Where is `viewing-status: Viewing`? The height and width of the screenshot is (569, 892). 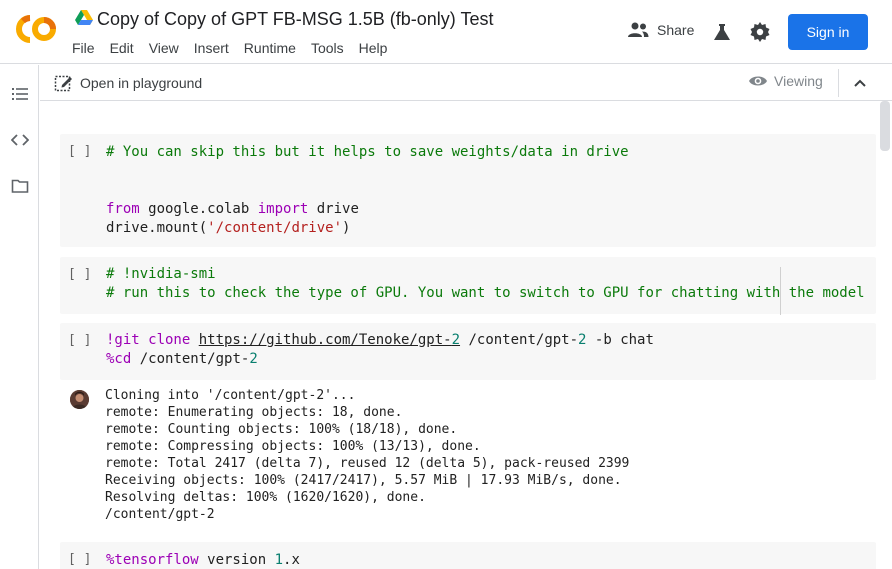
viewing-status: Viewing is located at coordinates (785, 81).